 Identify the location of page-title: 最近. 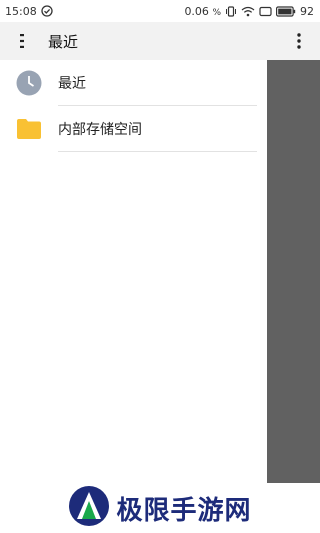
(63, 41).